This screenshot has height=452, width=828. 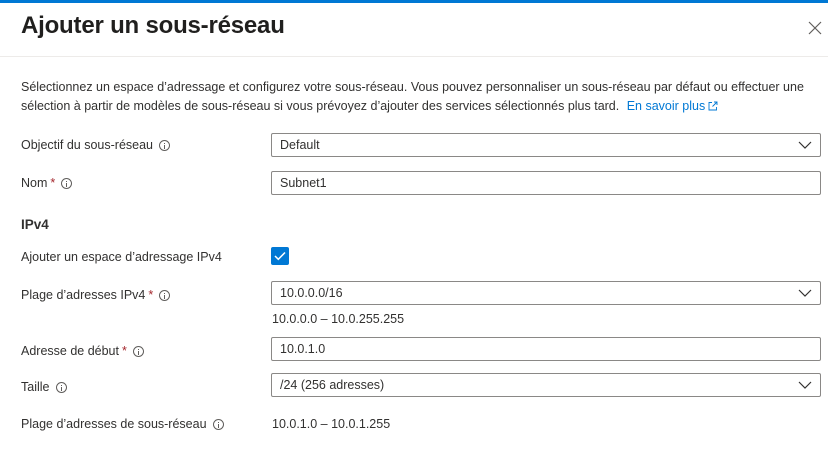 I want to click on ipv4-range-text: 10.0.0.0 – 10.0.255.255, so click(x=338, y=319).